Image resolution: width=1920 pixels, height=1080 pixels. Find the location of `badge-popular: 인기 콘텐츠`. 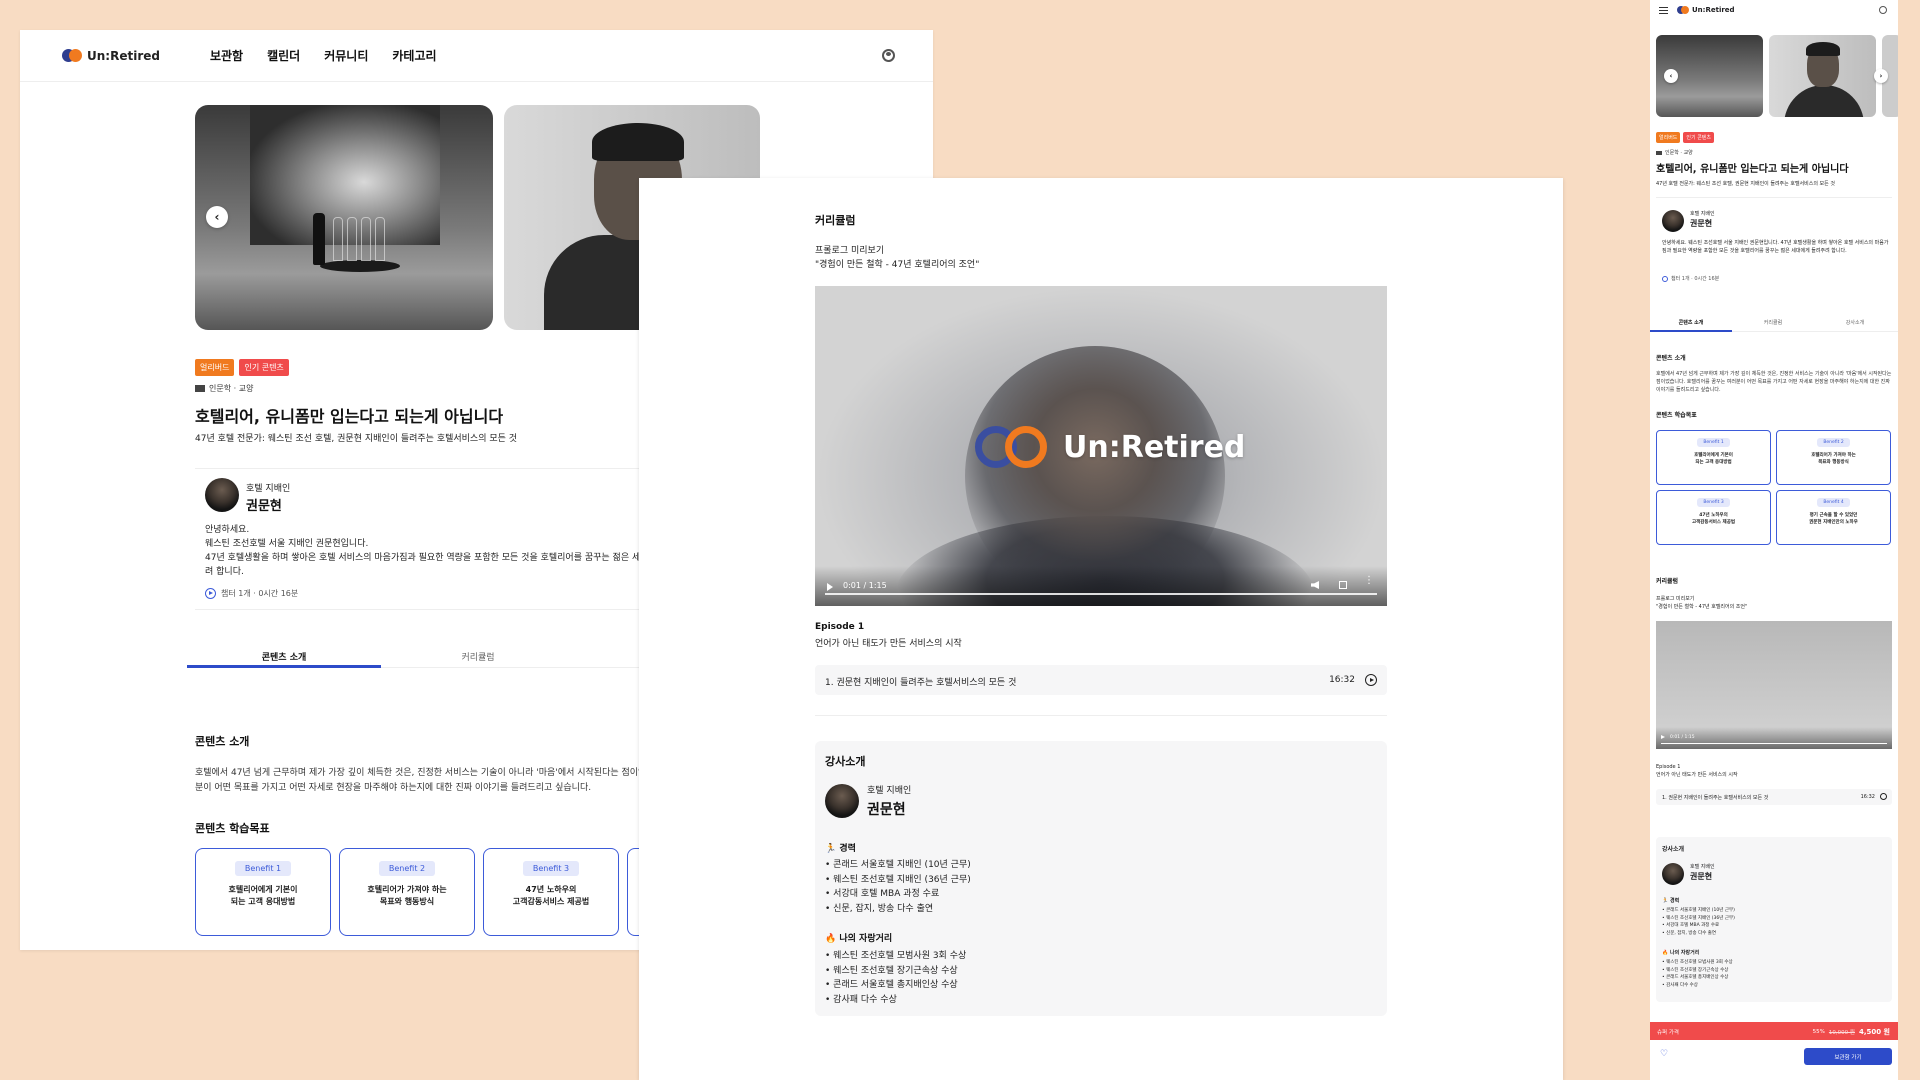

badge-popular: 인기 콘텐츠 is located at coordinates (1698, 137).